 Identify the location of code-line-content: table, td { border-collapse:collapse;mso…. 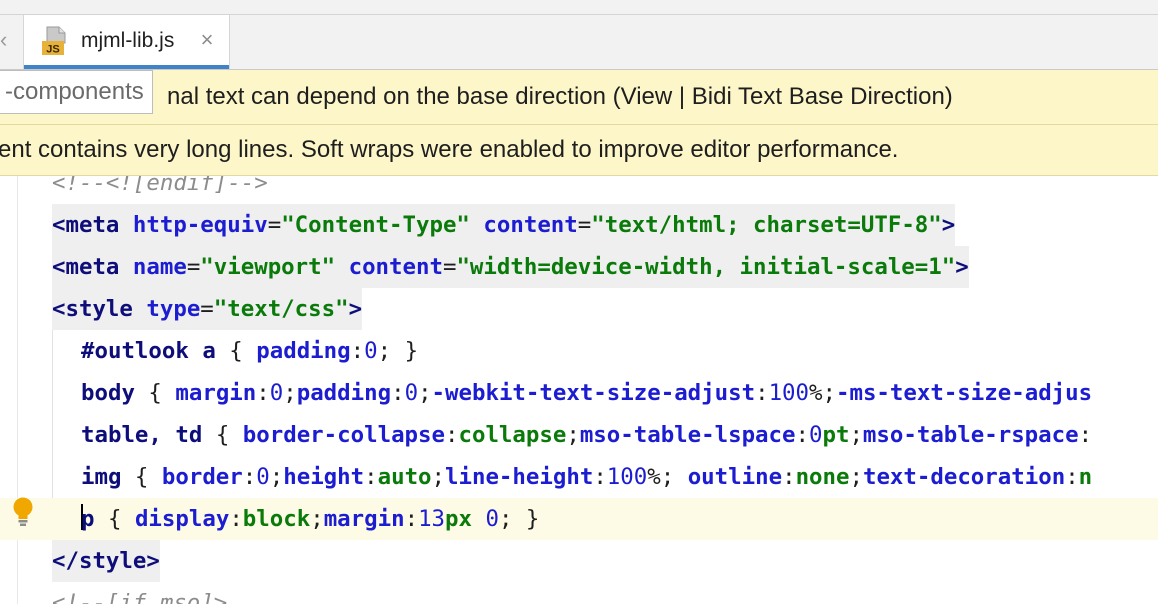
(586, 435).